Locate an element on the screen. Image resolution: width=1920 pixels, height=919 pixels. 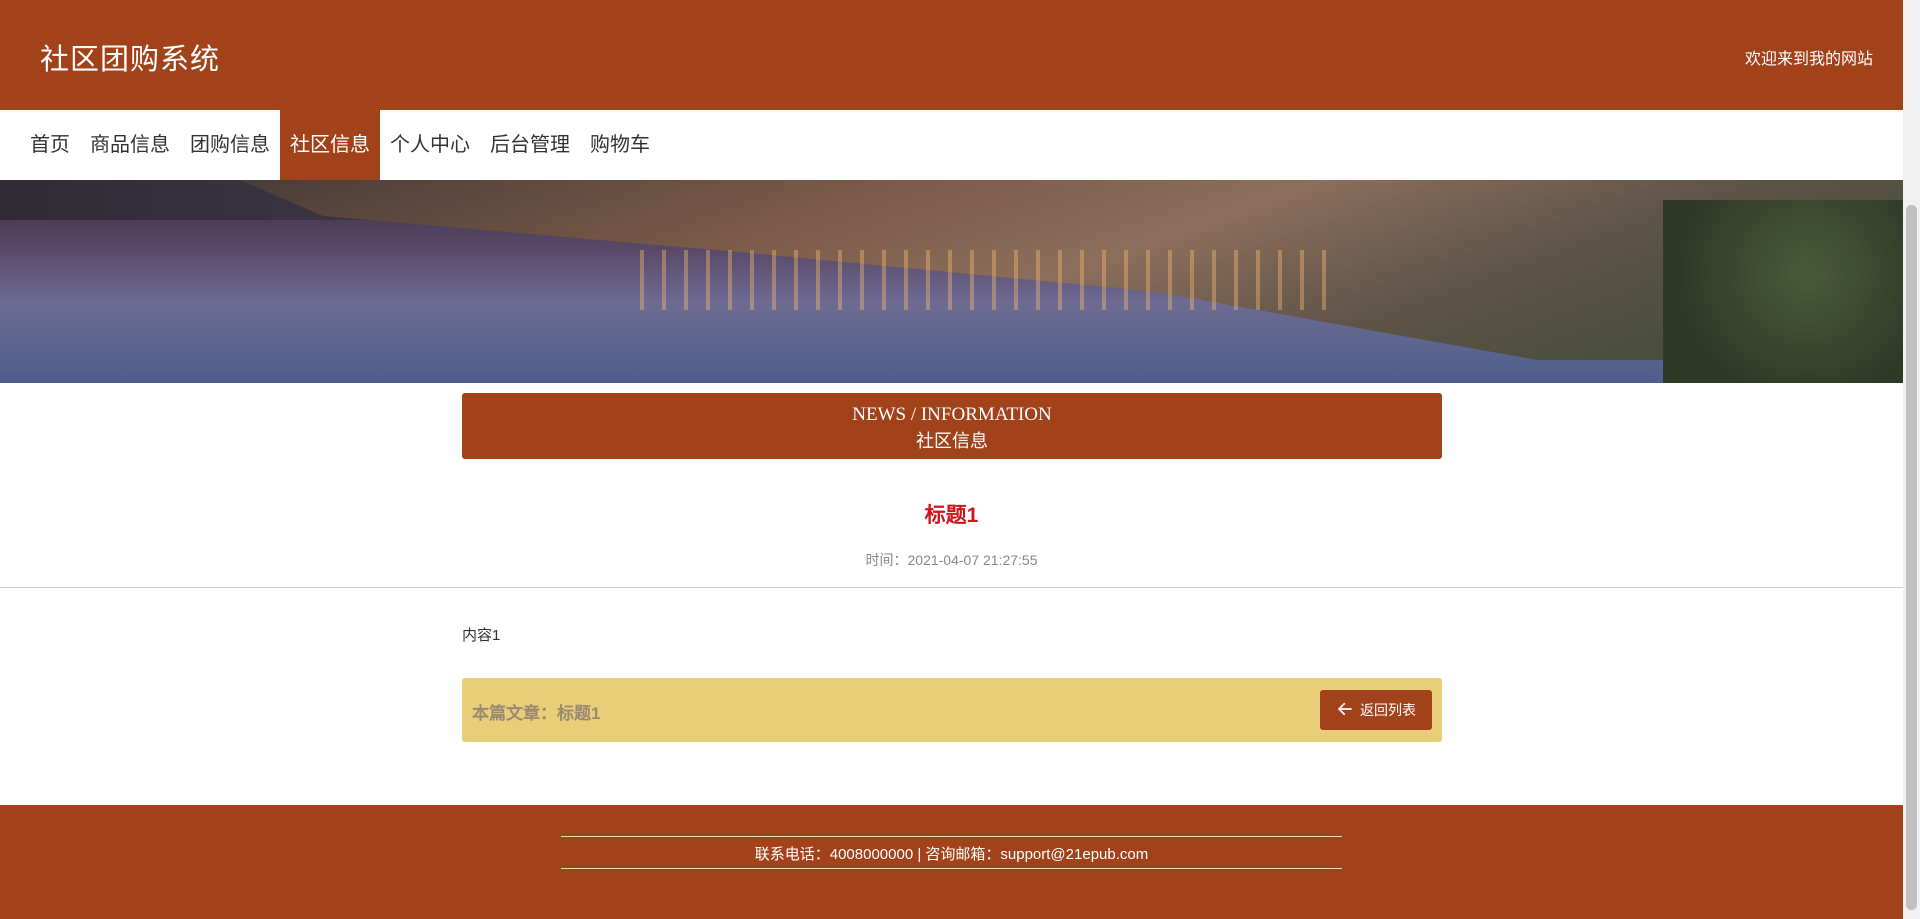
site-title: 社区团购系统 is located at coordinates (130, 57).